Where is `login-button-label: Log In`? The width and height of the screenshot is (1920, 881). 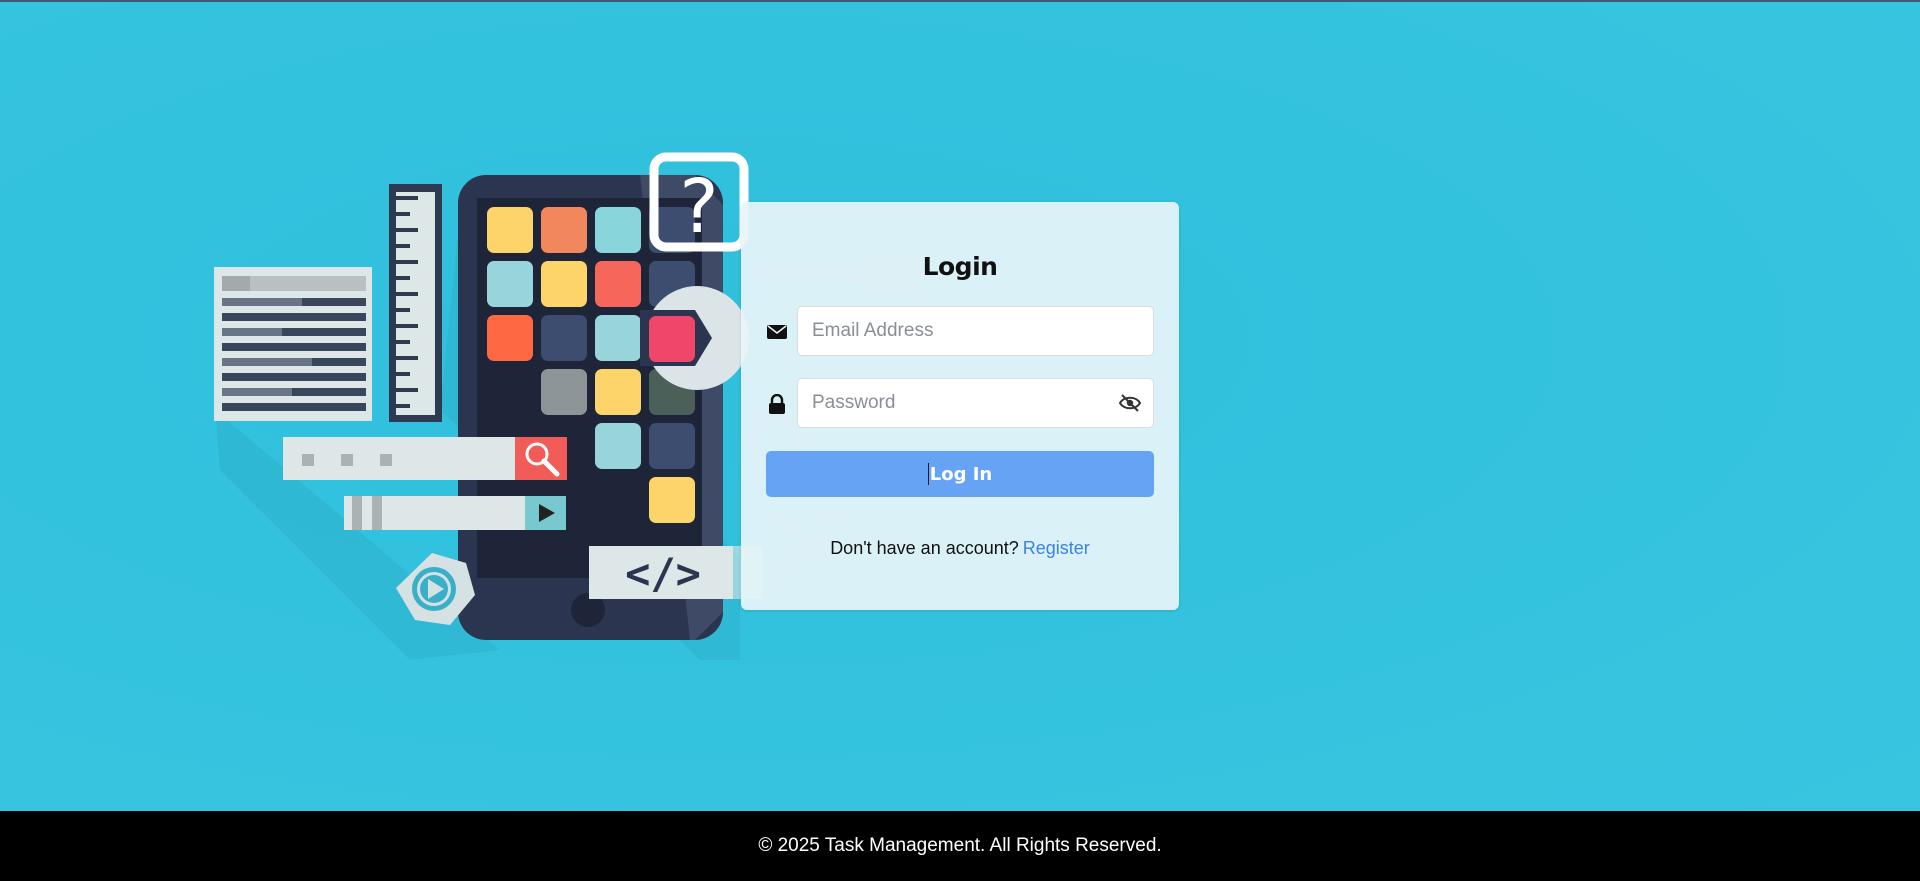
login-button-label: Log In is located at coordinates (961, 474).